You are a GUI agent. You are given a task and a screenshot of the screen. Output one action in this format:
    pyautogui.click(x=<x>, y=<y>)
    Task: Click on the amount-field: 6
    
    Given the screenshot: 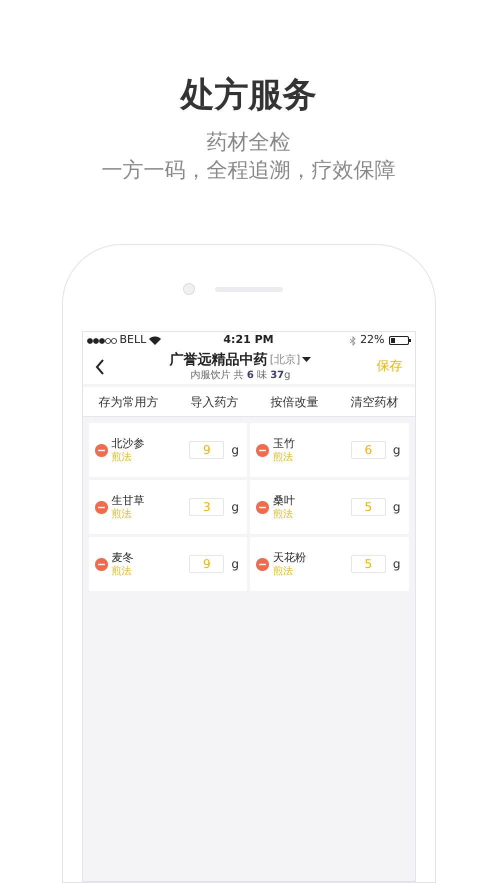 What is the action you would take?
    pyautogui.click(x=368, y=450)
    